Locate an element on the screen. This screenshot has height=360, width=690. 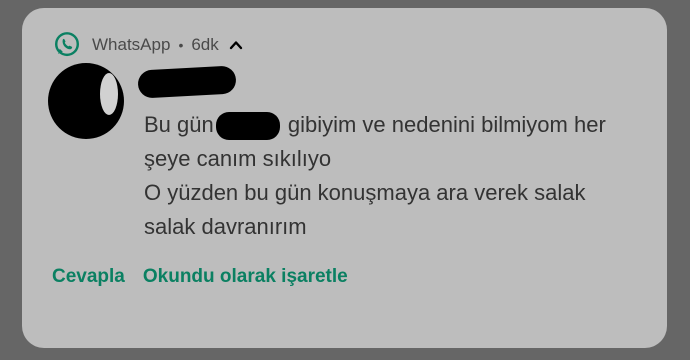
message-line-1-suffix: gibiyim ve nedenini bilmiyom her is located at coordinates (446, 124).